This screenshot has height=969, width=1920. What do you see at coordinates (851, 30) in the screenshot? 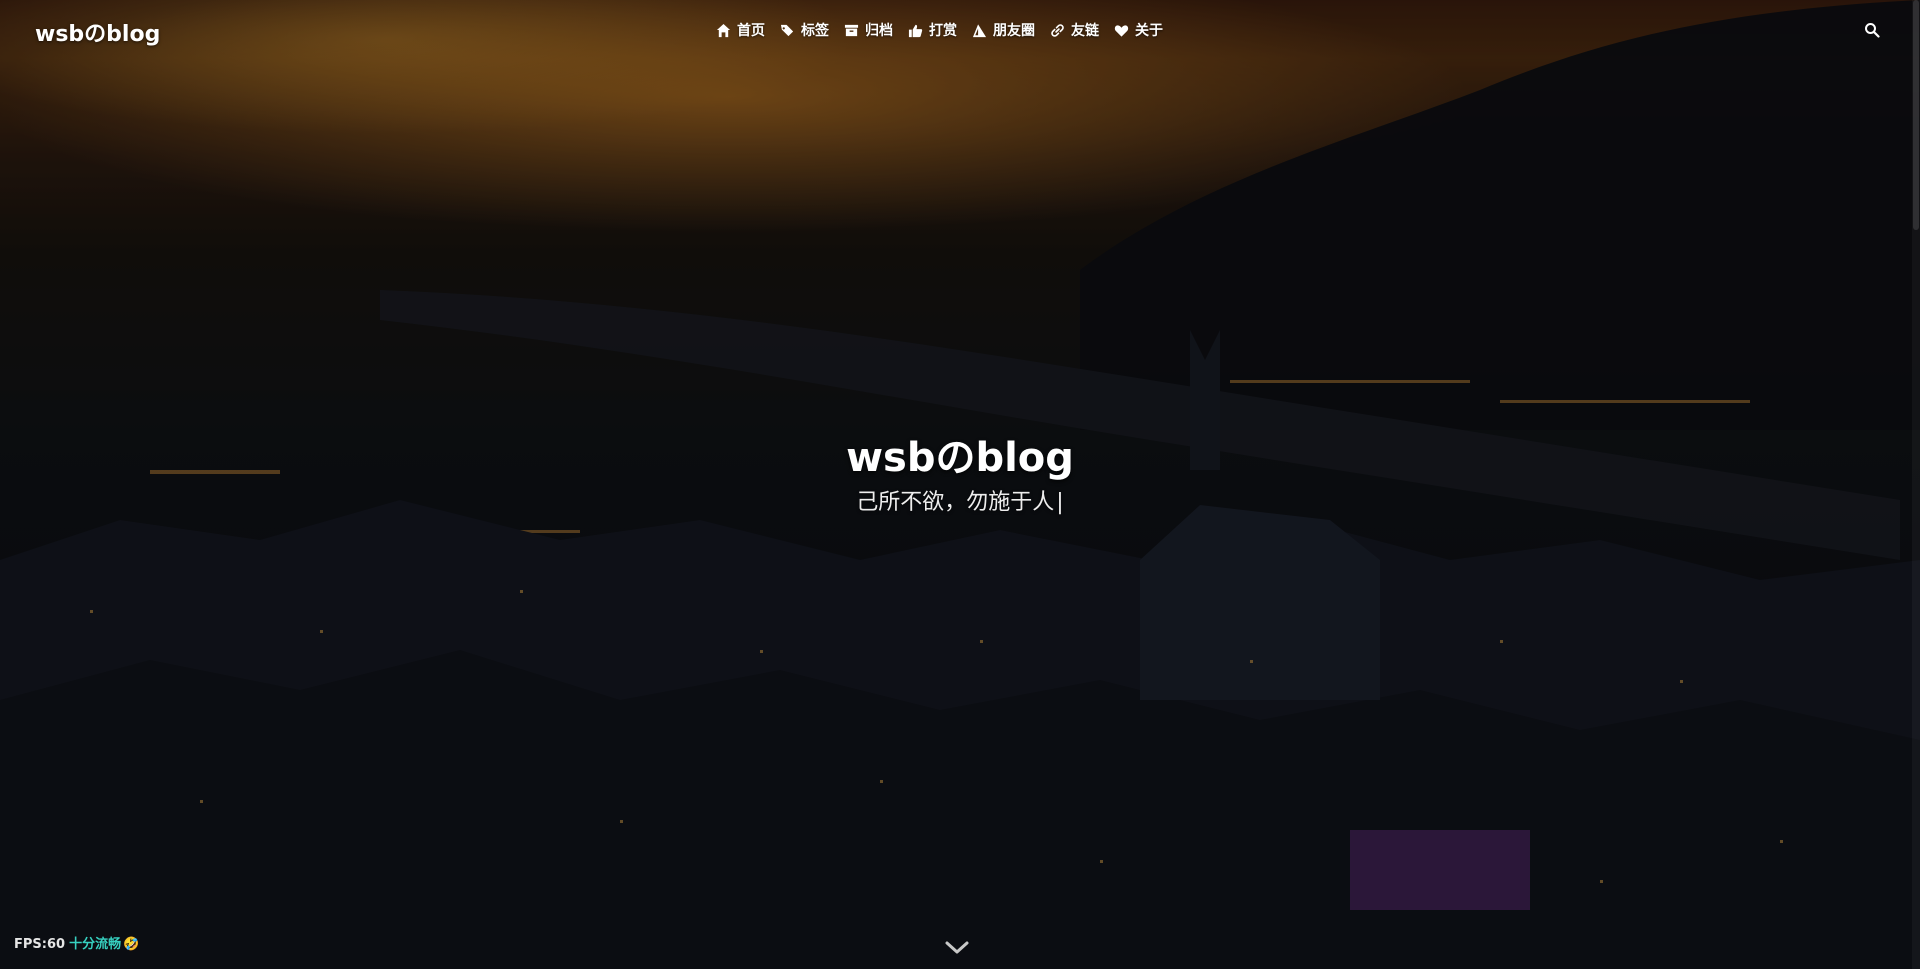
I see `archive-icon` at bounding box center [851, 30].